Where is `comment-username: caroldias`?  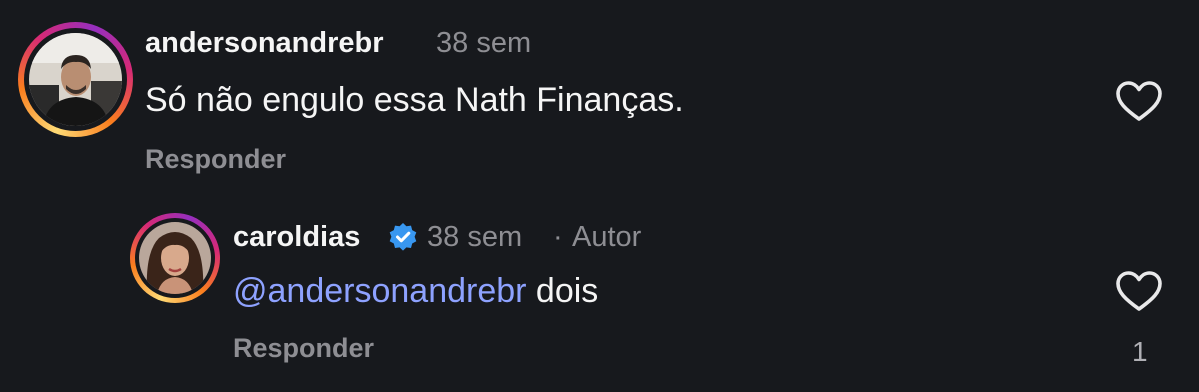
comment-username: caroldias is located at coordinates (296, 237).